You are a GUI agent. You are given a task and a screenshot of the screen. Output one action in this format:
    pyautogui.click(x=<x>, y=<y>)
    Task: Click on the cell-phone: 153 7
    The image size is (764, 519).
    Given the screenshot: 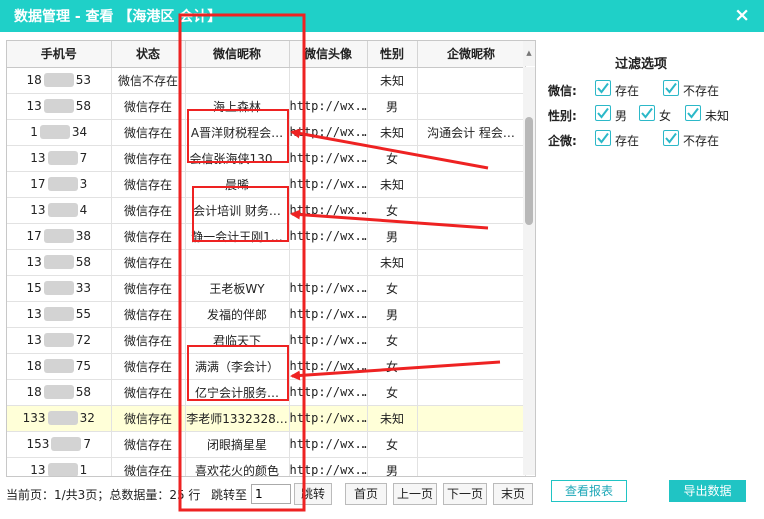 What is the action you would take?
    pyautogui.click(x=59, y=444)
    